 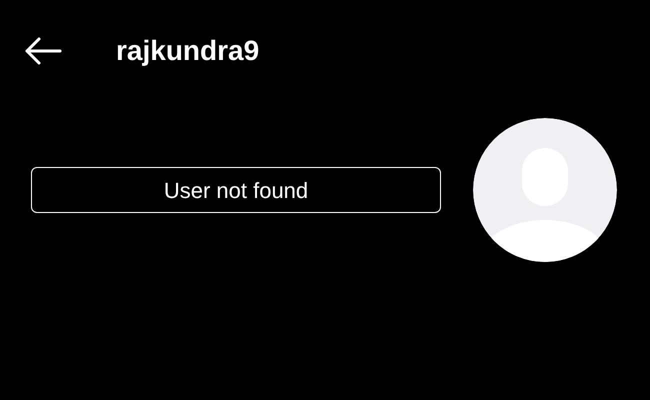 What do you see at coordinates (236, 190) in the screenshot?
I see `user-not-found-button: User not found` at bounding box center [236, 190].